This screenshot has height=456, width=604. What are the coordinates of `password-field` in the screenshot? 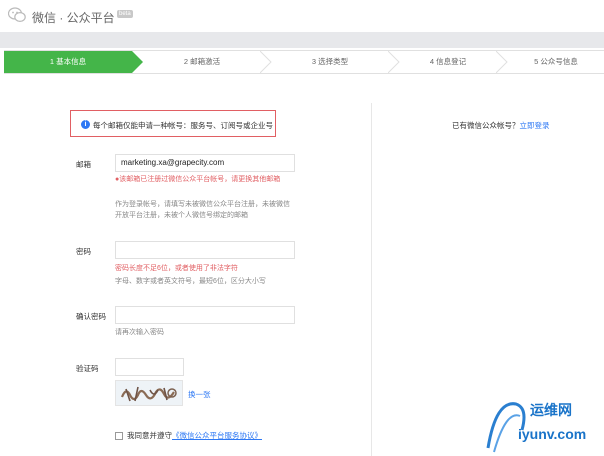 It's located at (205, 250).